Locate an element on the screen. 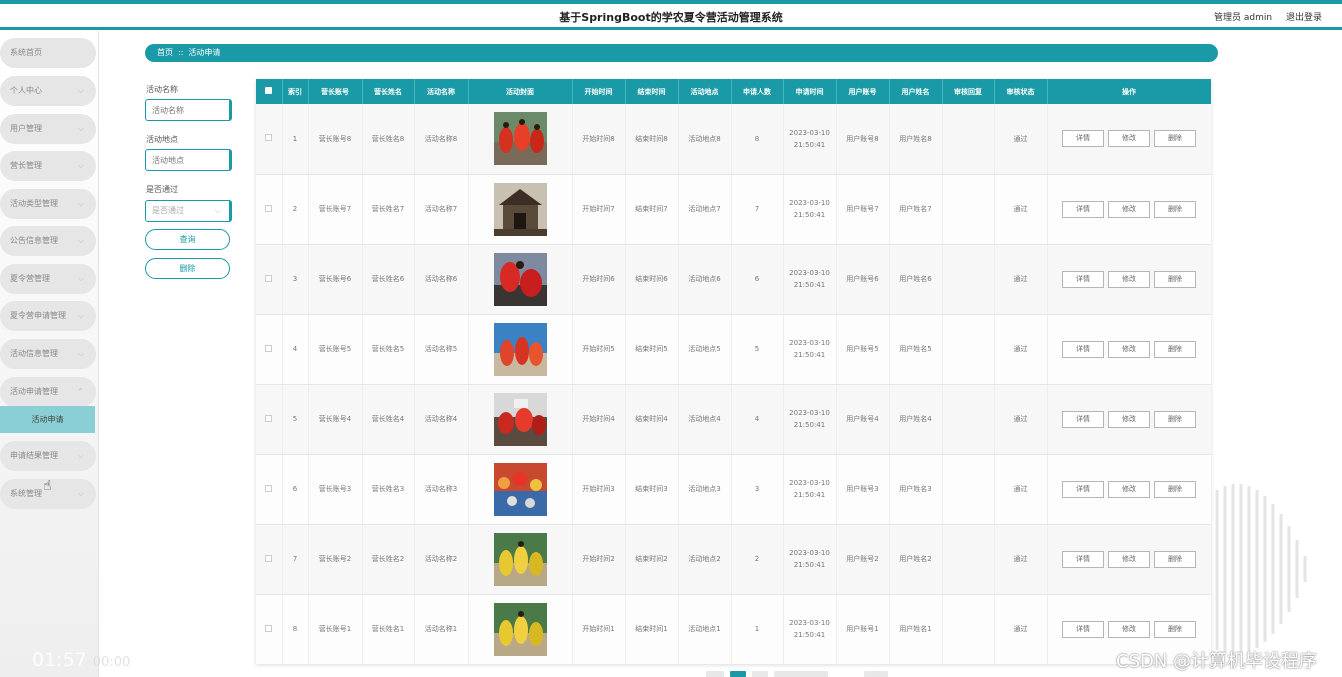 The height and width of the screenshot is (677, 1342). sidebar-item-label: 活动申请管理 is located at coordinates (34, 391).